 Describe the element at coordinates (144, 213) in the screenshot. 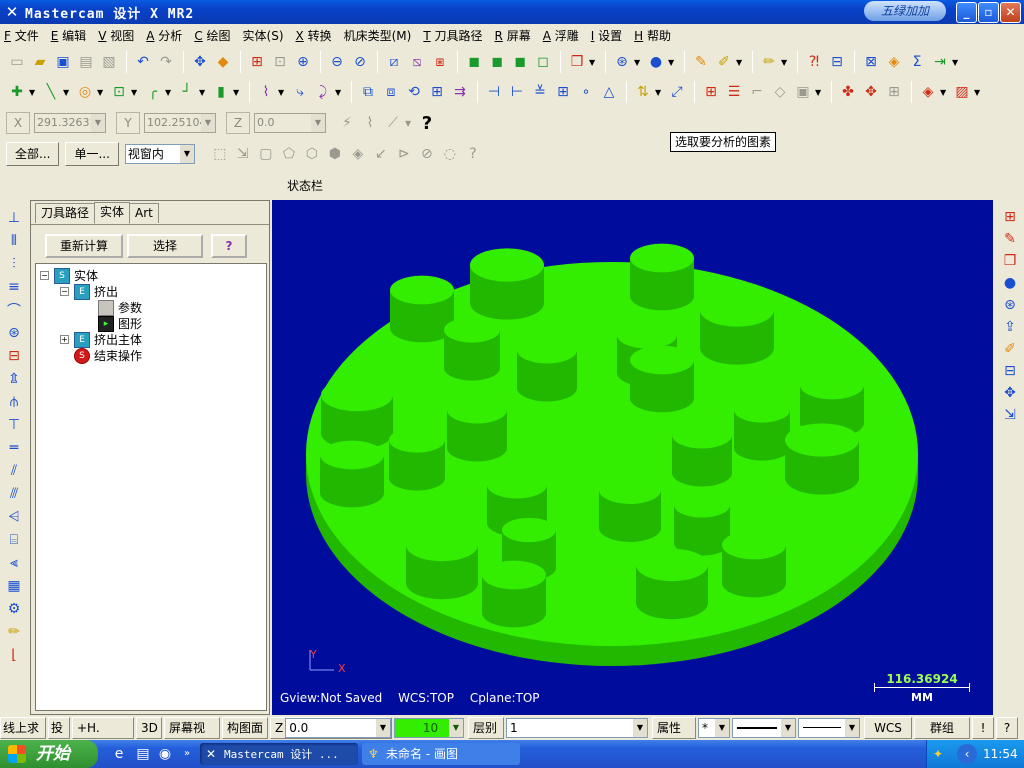

I see `panel-tab-2: Art` at that location.